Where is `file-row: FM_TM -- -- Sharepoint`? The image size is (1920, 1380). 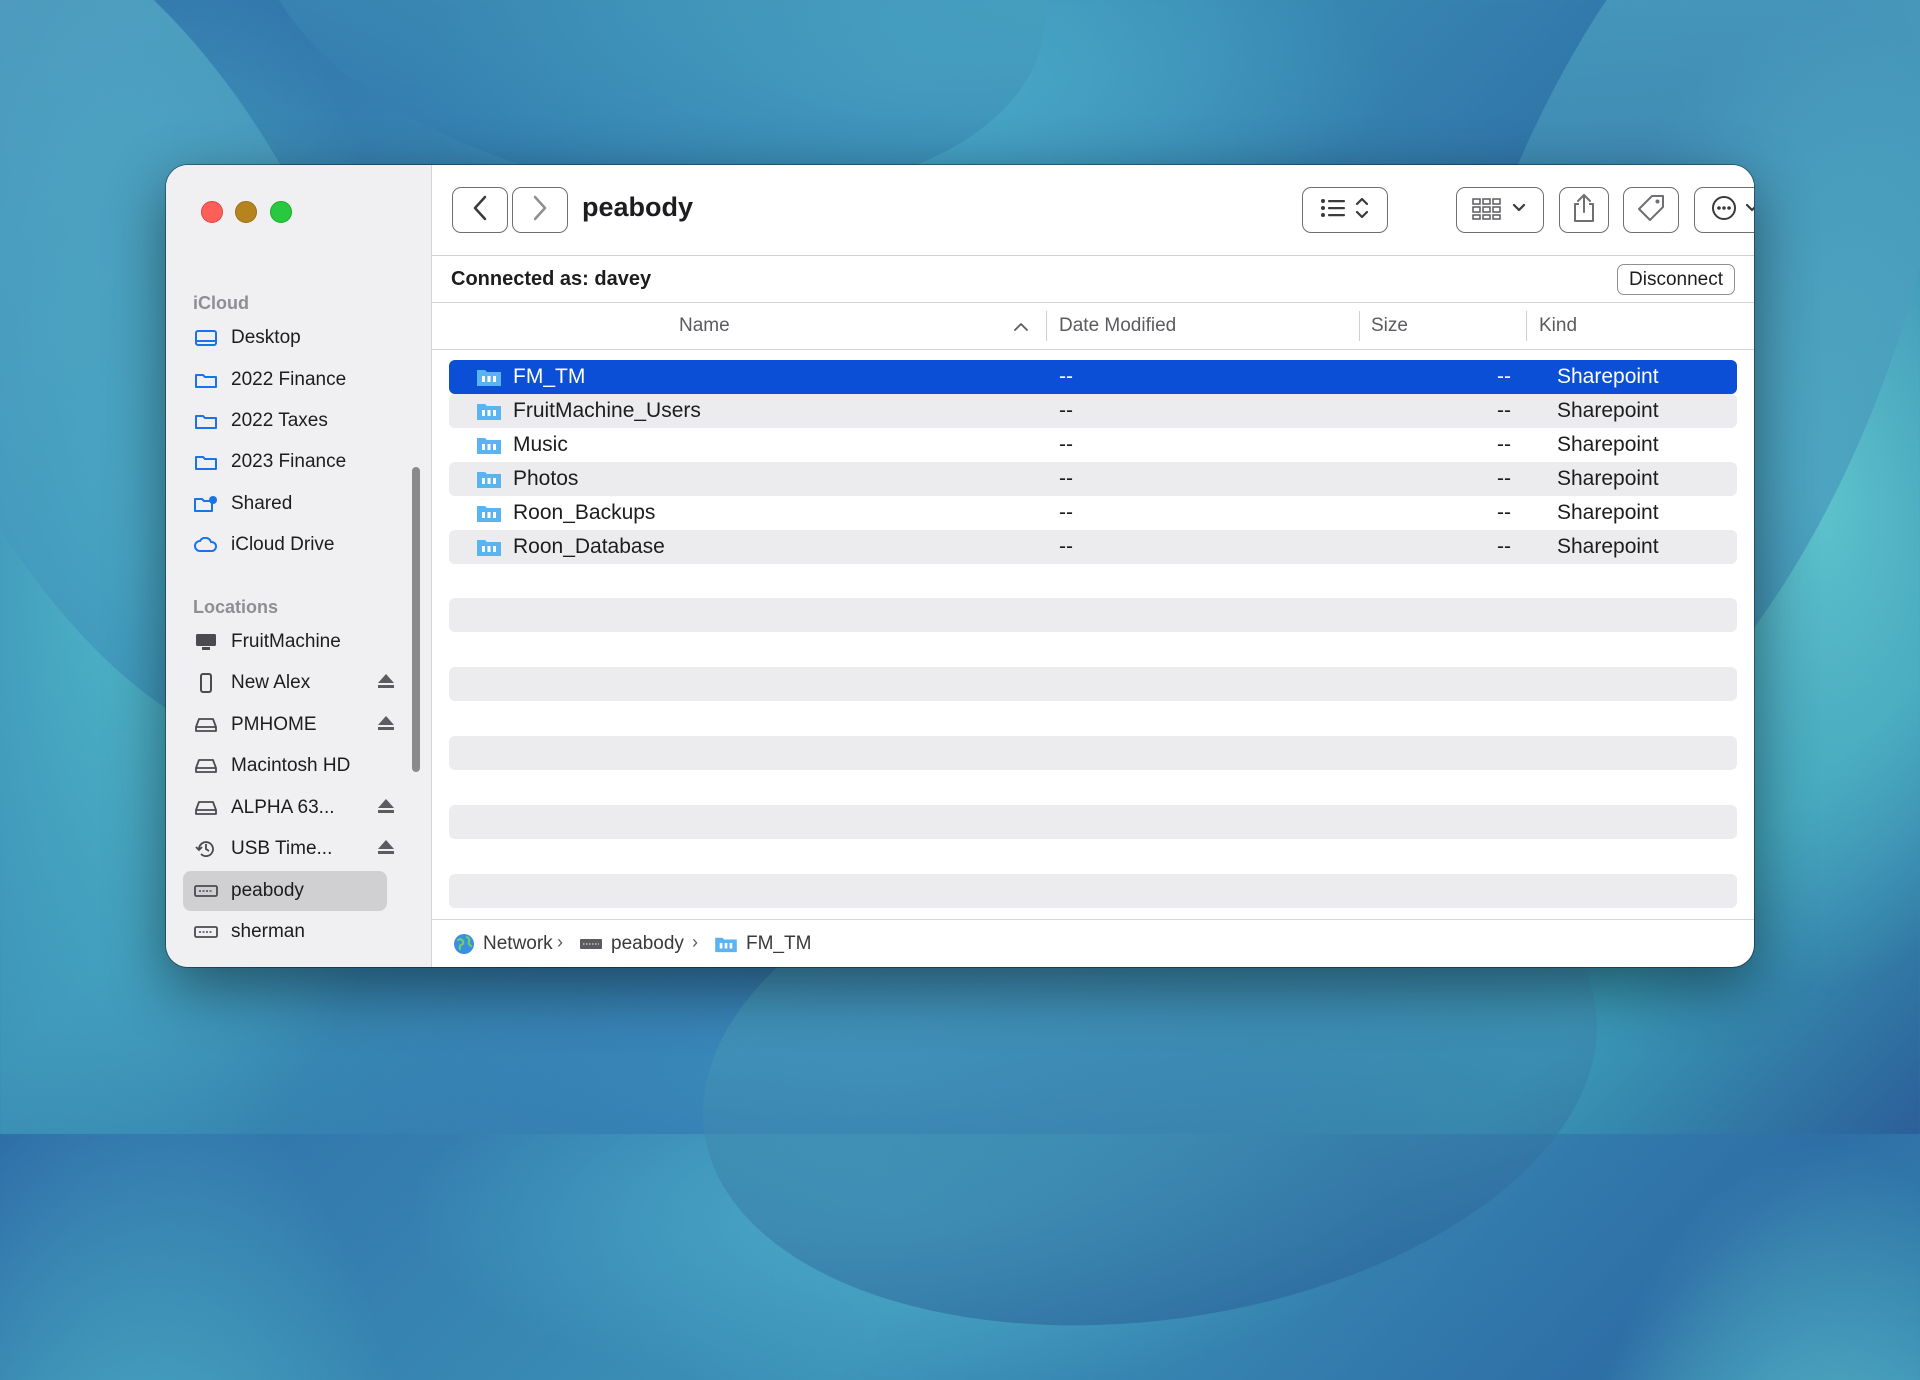 file-row: FM_TM -- -- Sharepoint is located at coordinates (1093, 377).